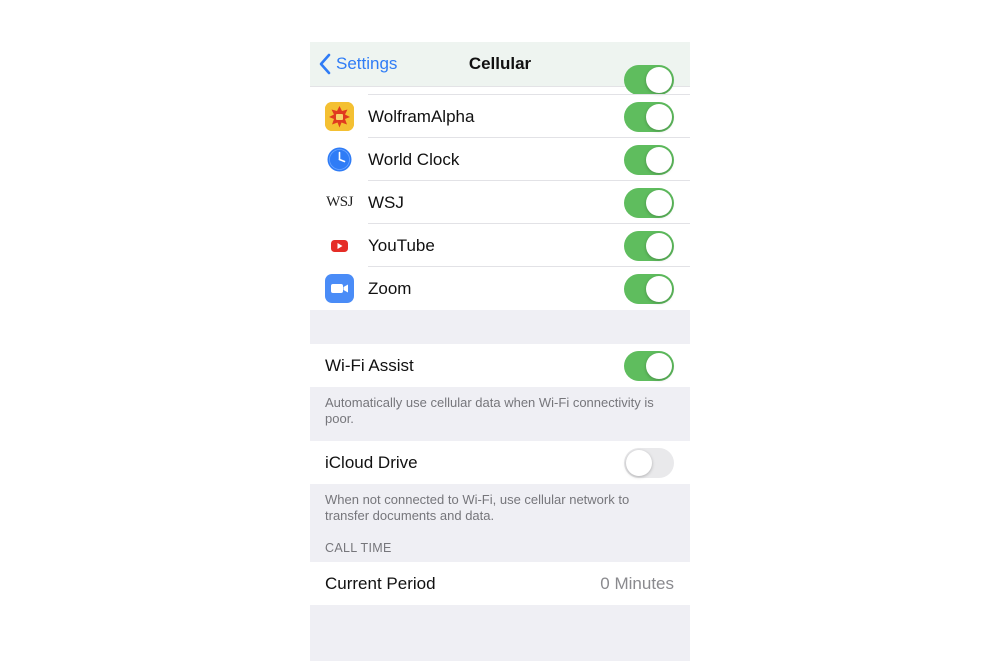  What do you see at coordinates (500, 202) in the screenshot?
I see `list-item: WSJ WSJ` at bounding box center [500, 202].